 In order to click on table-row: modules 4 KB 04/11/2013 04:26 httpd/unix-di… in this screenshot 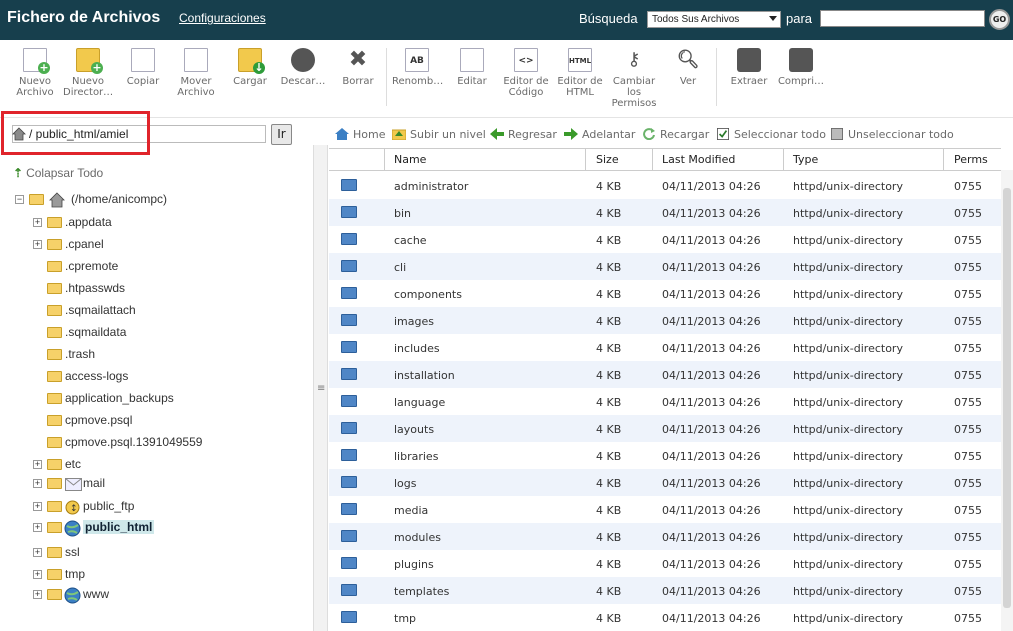, I will do `click(665, 536)`.